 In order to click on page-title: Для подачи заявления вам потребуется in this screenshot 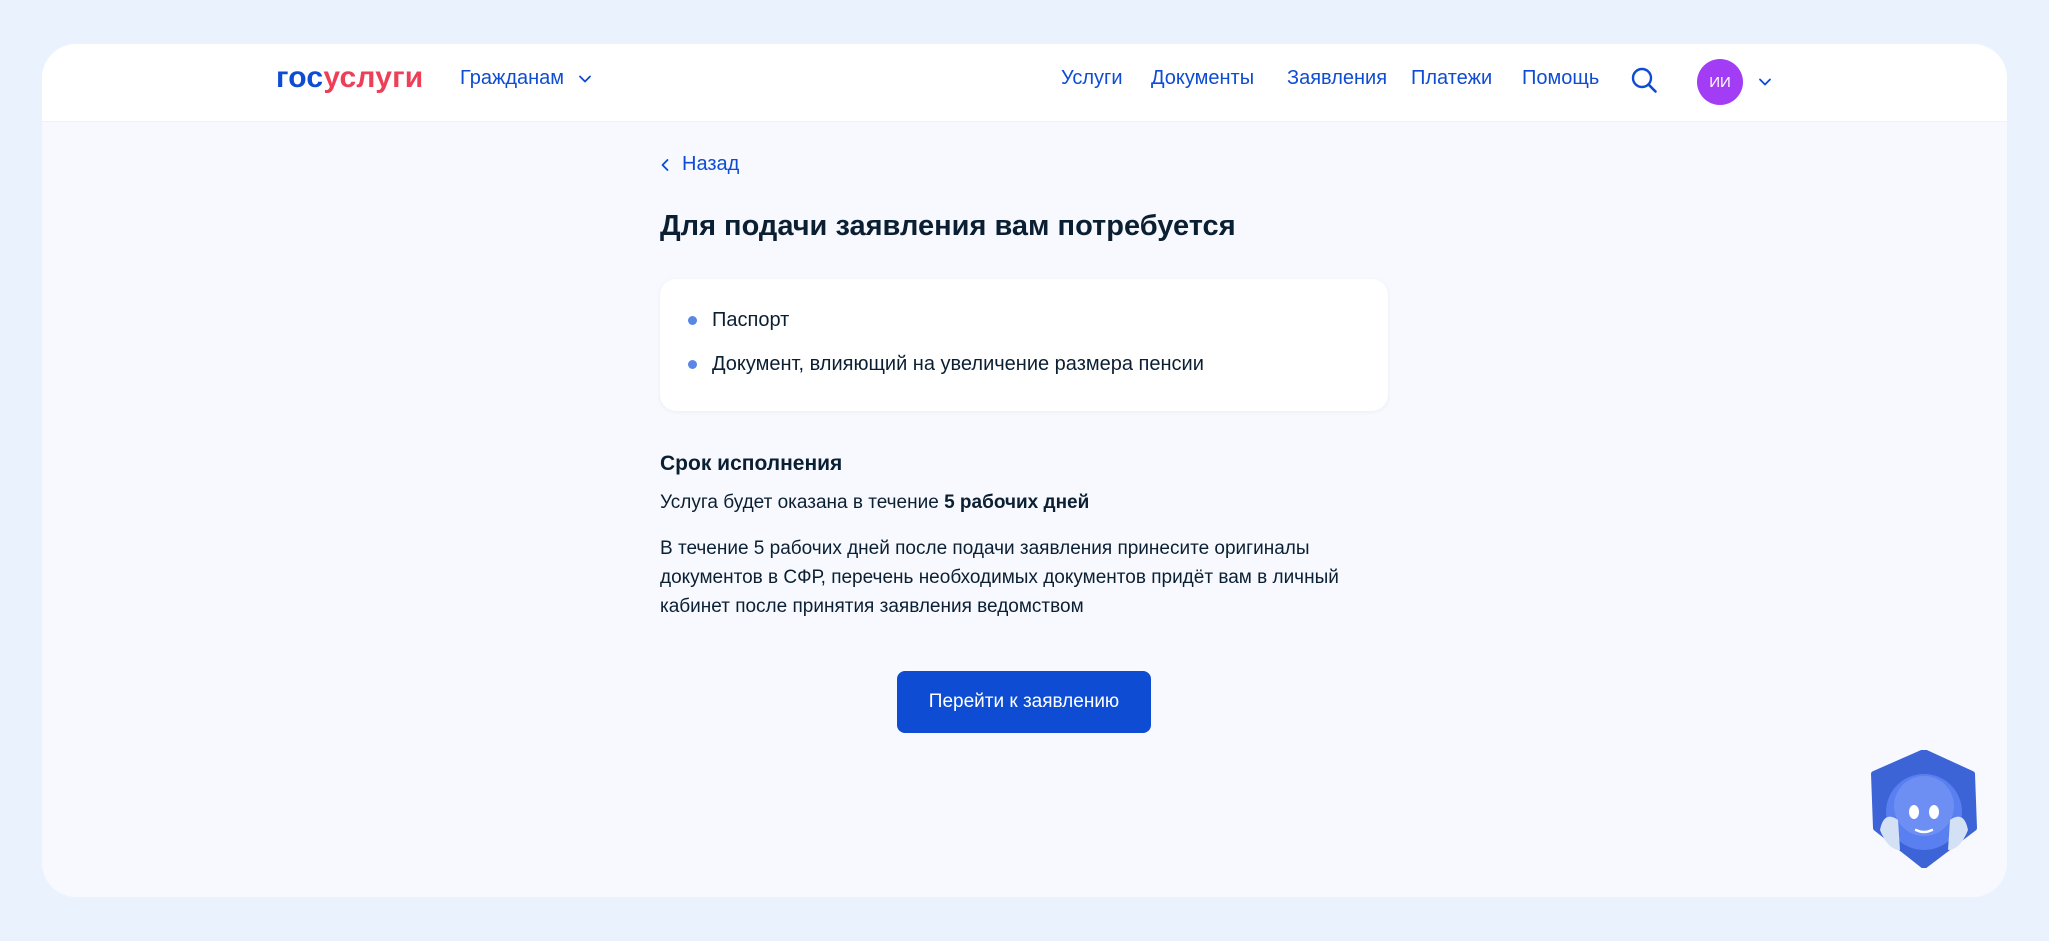, I will do `click(948, 226)`.